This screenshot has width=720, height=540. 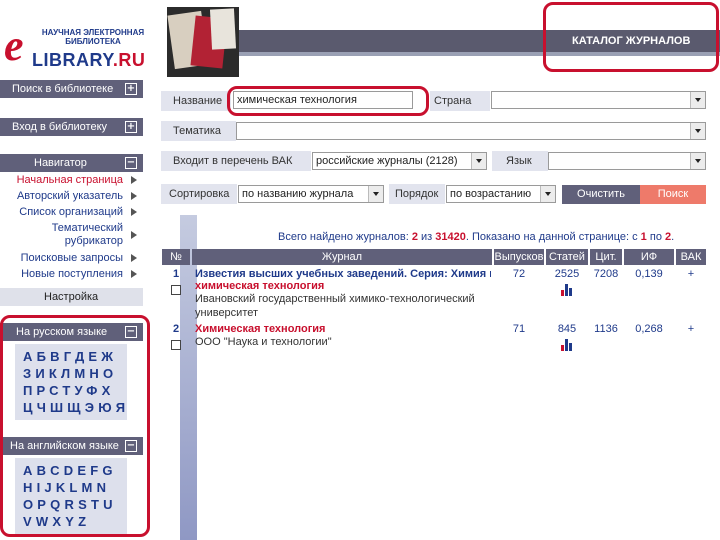 What do you see at coordinates (601, 194) in the screenshot?
I see `clear-button: Очистить` at bounding box center [601, 194].